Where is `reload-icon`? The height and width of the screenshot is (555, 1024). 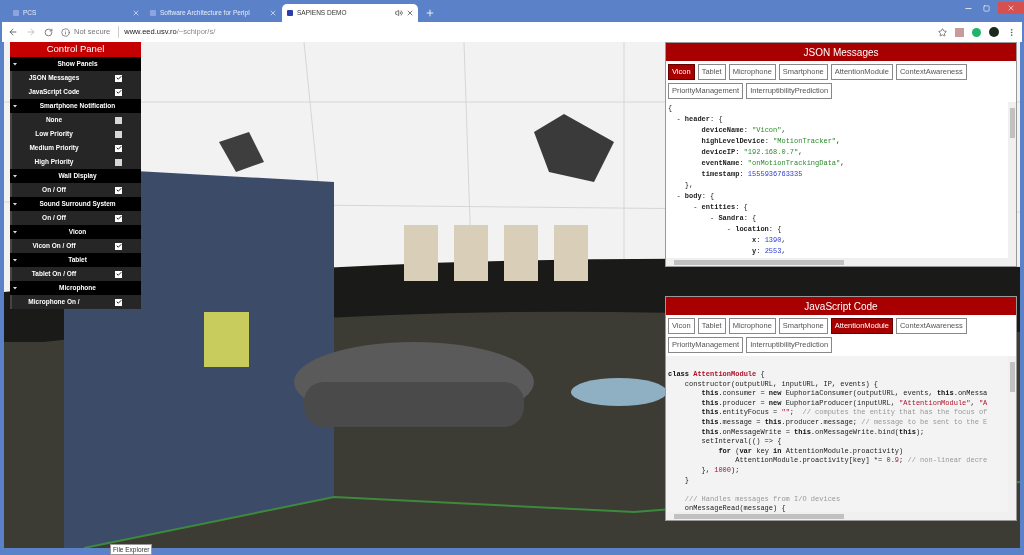
reload-icon is located at coordinates (48, 32).